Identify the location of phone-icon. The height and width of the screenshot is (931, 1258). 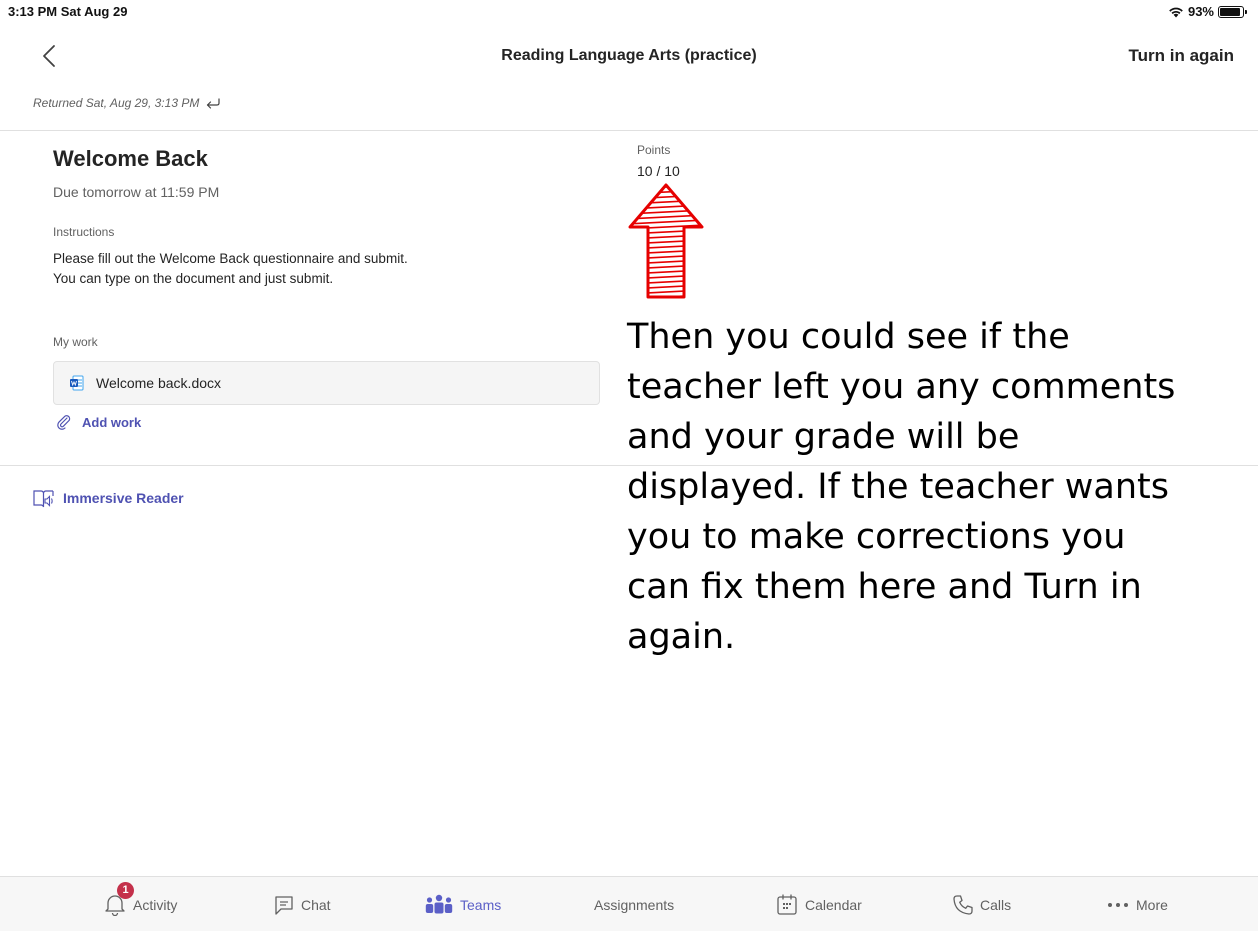
(963, 905).